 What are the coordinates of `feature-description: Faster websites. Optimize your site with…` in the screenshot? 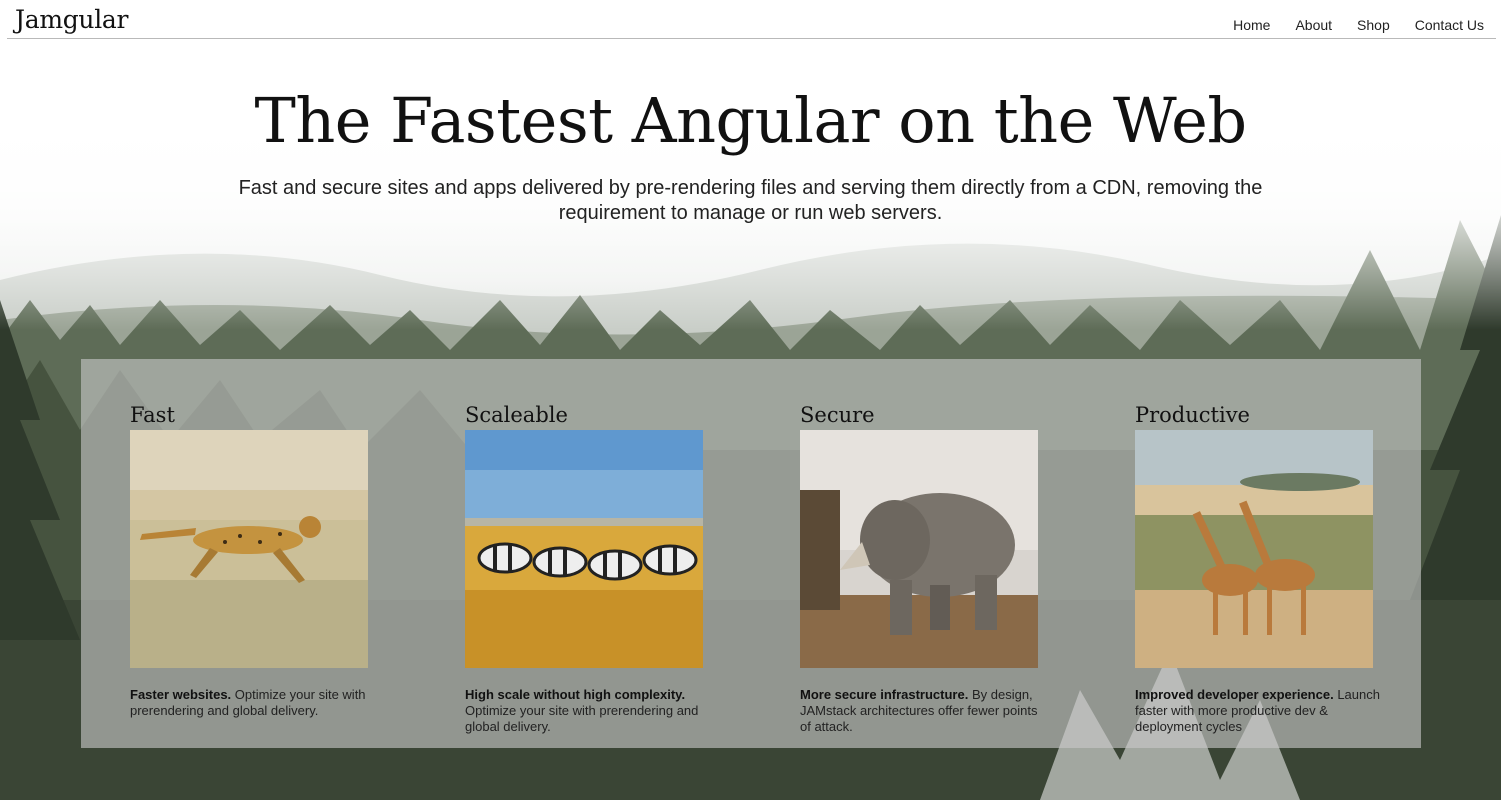 It's located at (248, 702).